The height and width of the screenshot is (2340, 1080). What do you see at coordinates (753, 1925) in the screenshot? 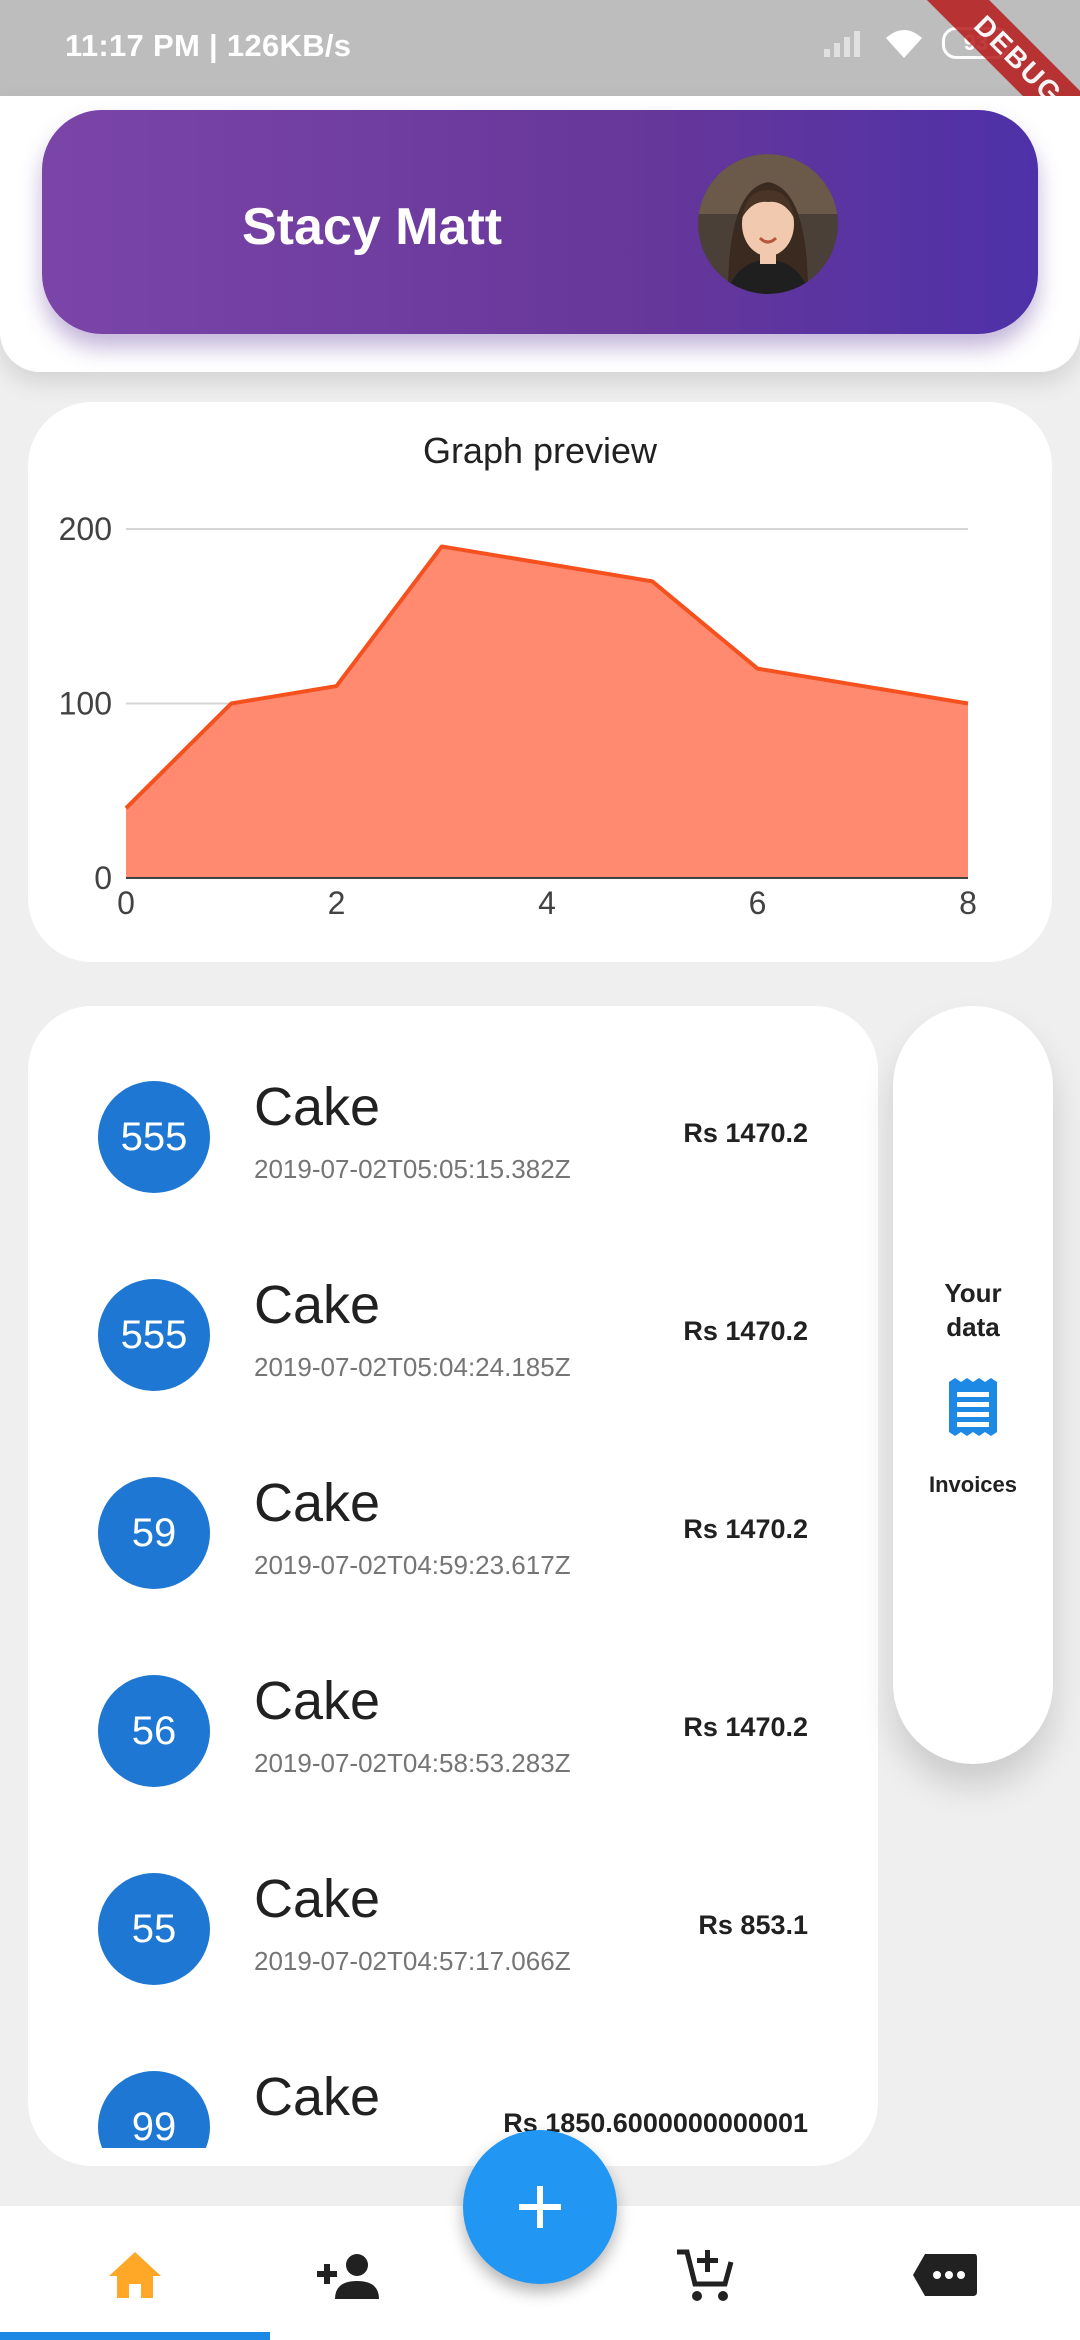
I see `item-price: Rs 853.1` at bounding box center [753, 1925].